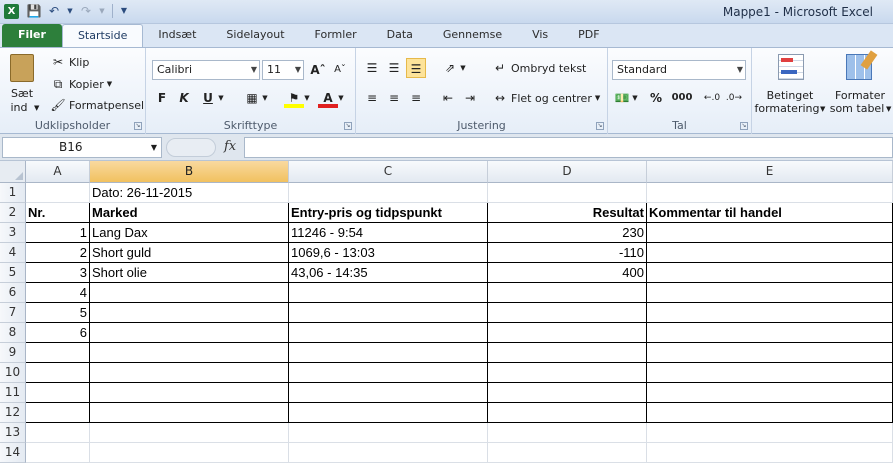  What do you see at coordinates (184, 98) in the screenshot?
I see `italic-button: K` at bounding box center [184, 98].